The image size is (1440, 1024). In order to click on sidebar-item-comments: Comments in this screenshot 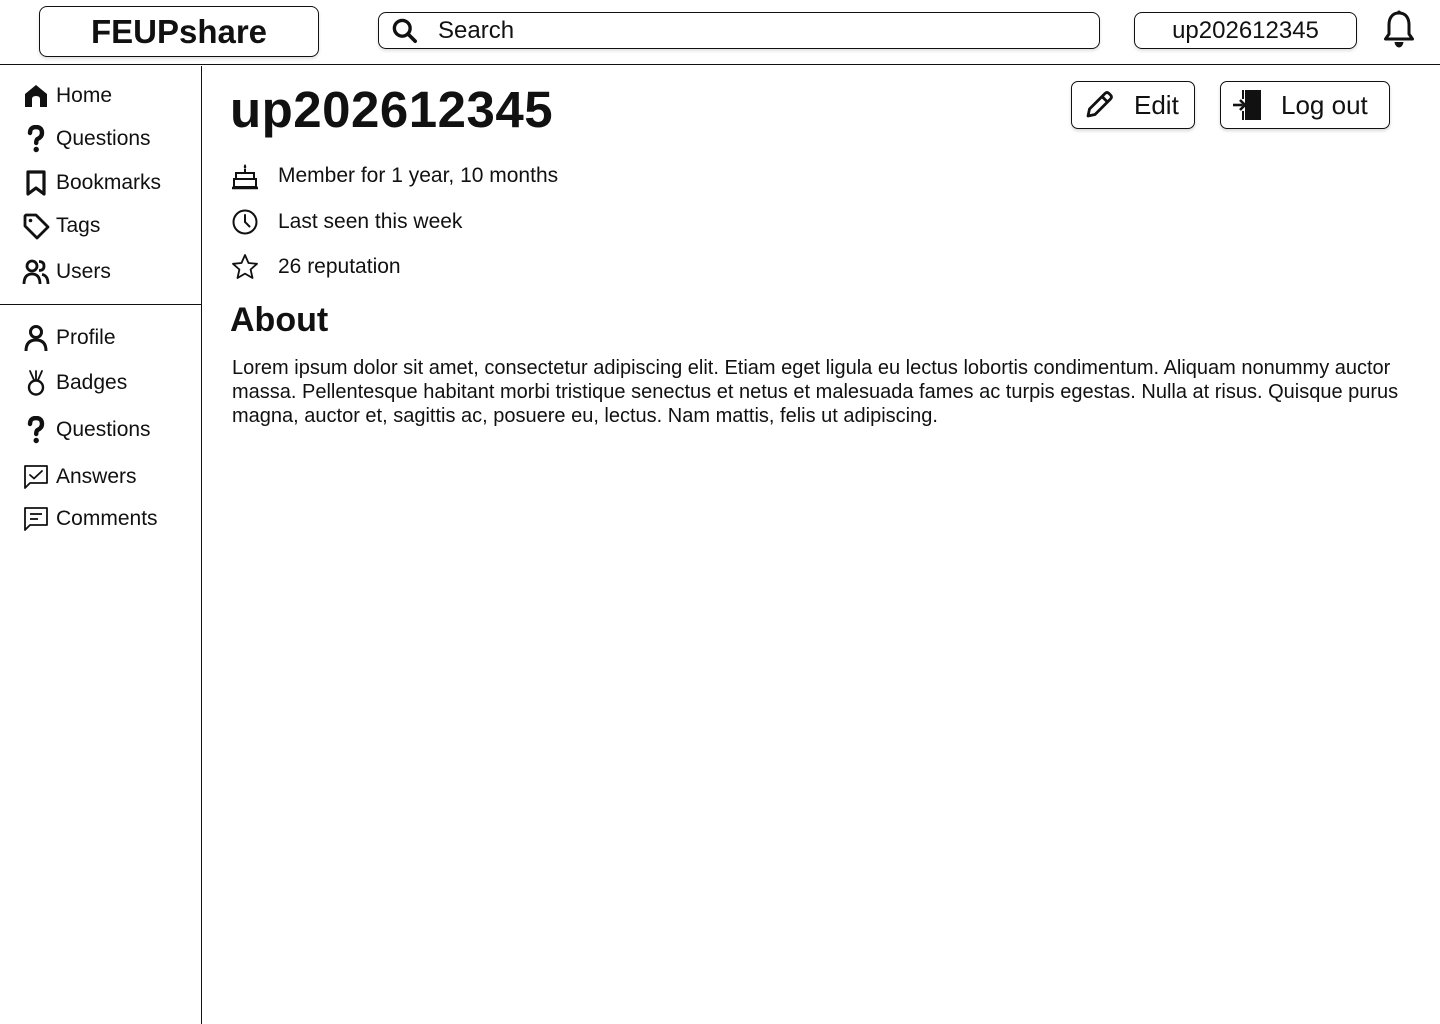, I will do `click(89, 519)`.